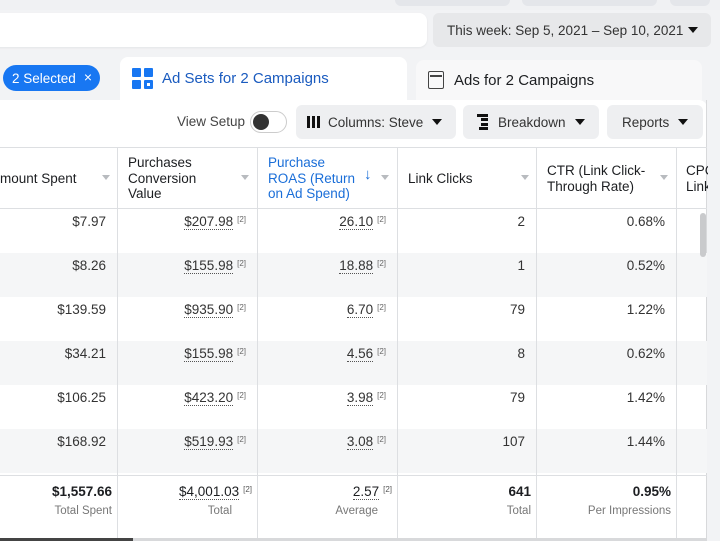  I want to click on column-header-ctr: CTR (Link Click-Through Rate), so click(607, 178).